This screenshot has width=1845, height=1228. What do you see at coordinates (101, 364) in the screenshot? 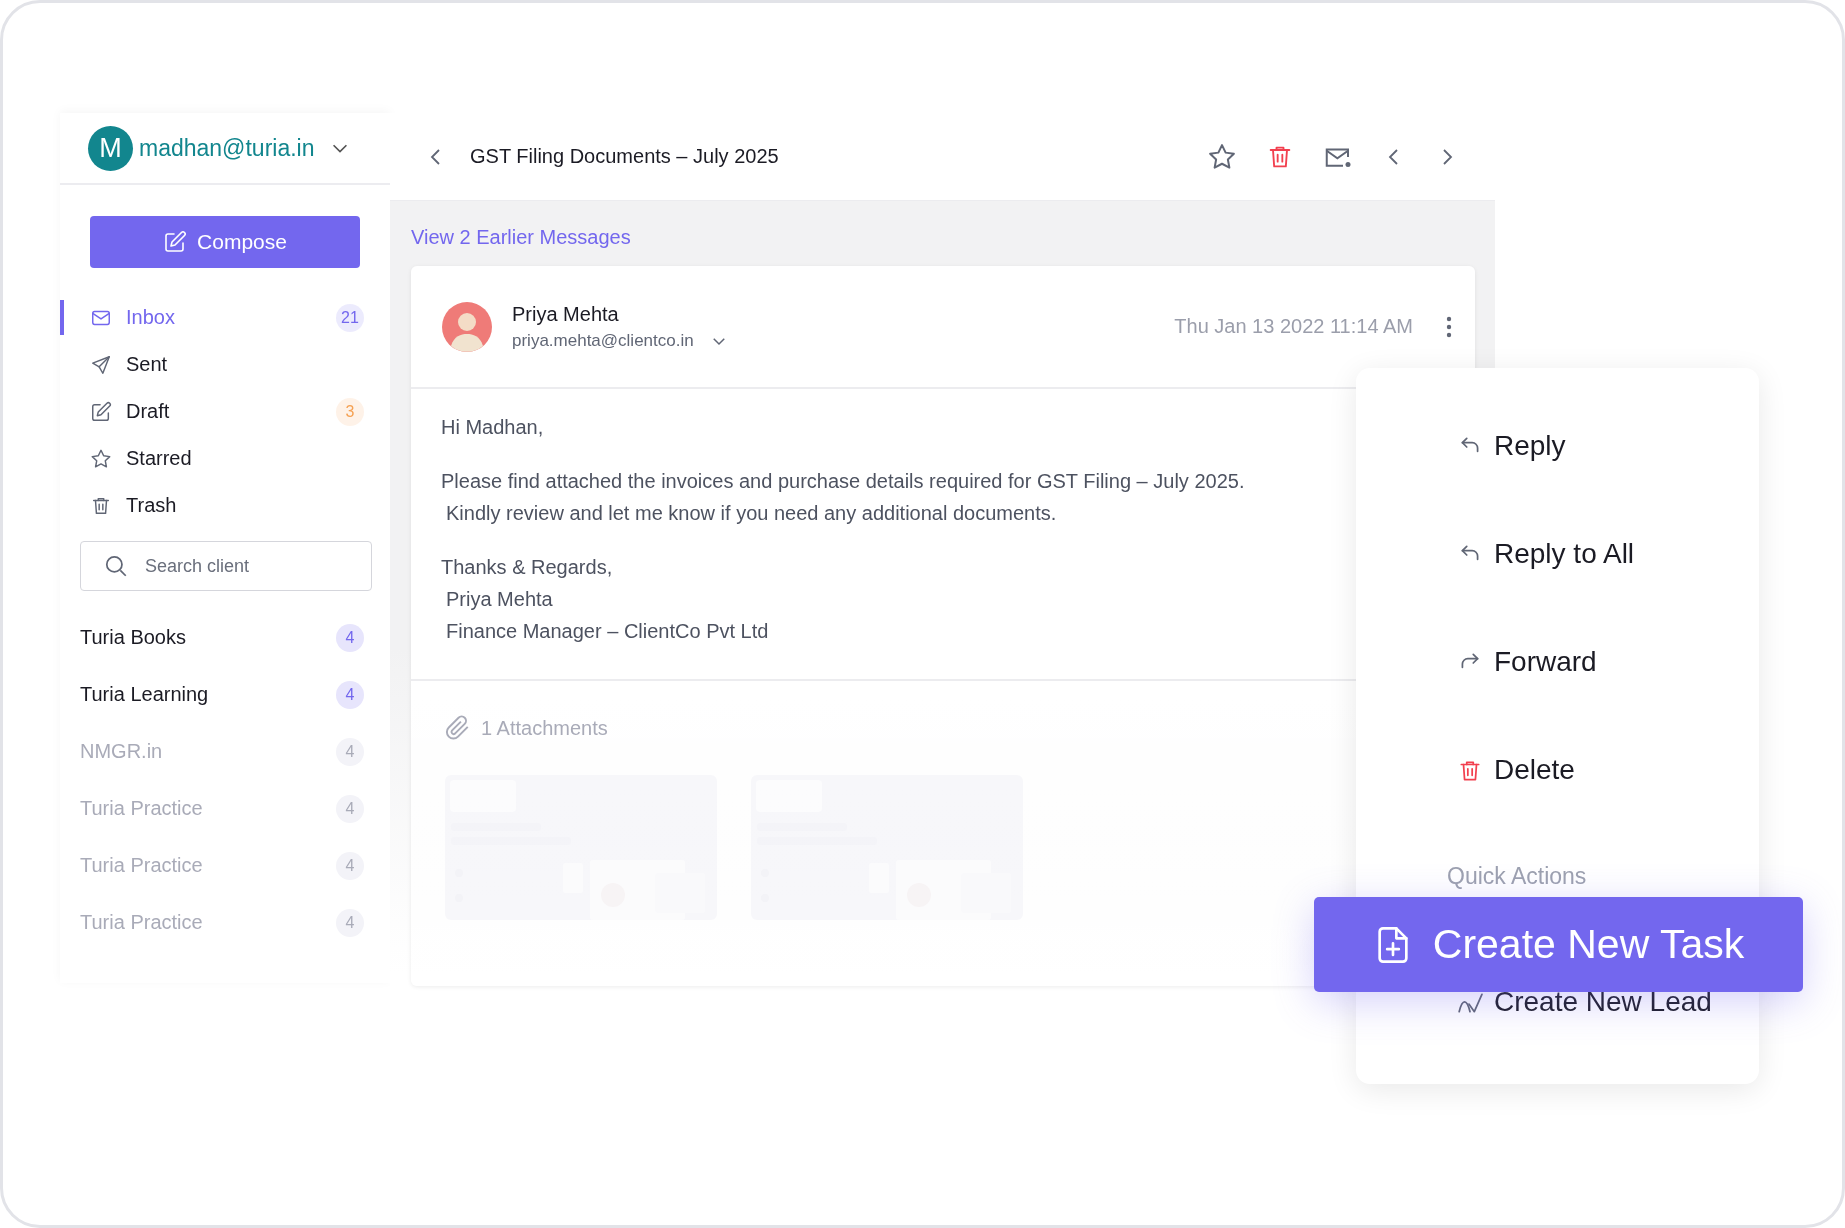
I see `send-icon` at bounding box center [101, 364].